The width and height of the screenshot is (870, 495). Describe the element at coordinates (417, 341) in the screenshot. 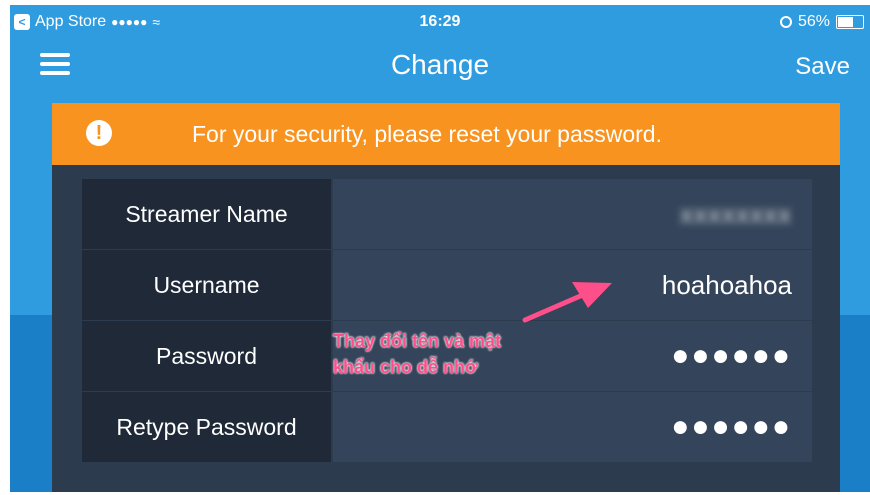

I see `annotation-line-1: Thay đổi tên và mật` at that location.